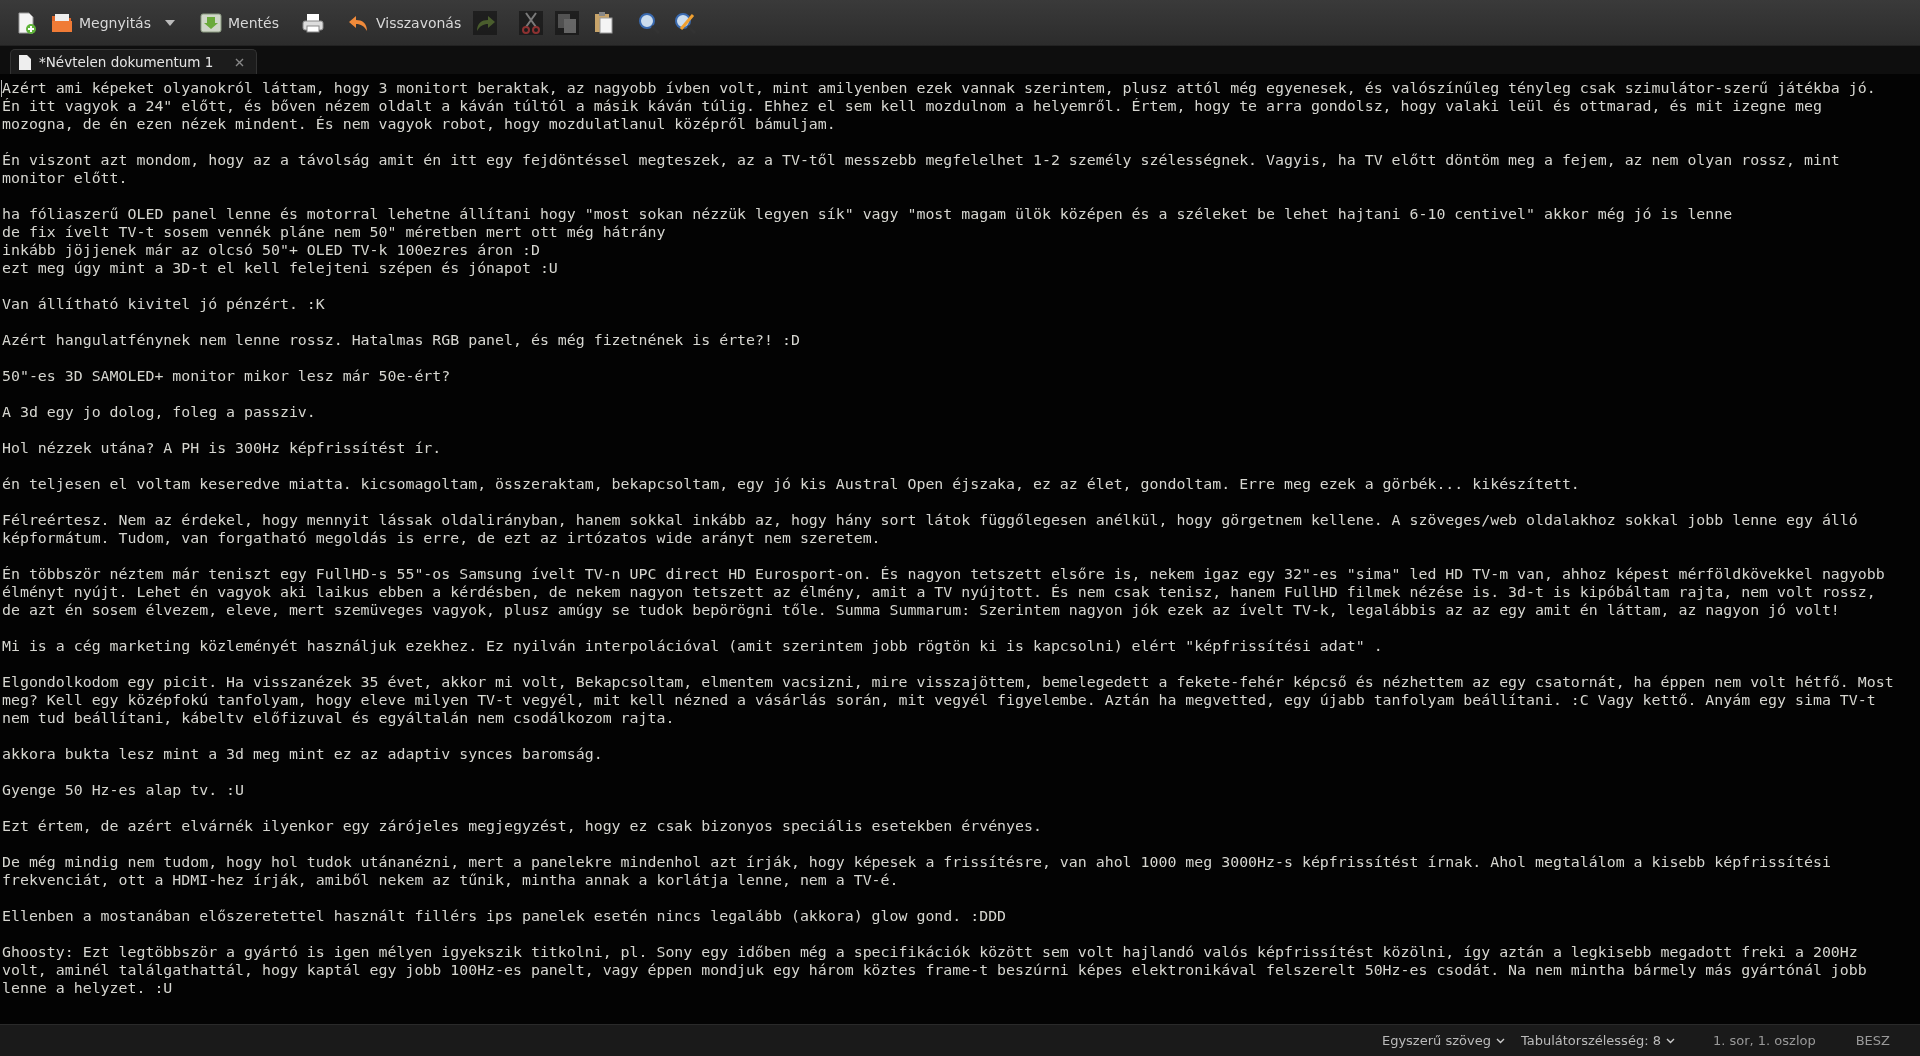 The height and width of the screenshot is (1056, 1920). Describe the element at coordinates (227, 376) in the screenshot. I see `text-line: 50"-es 3D SAMOLED+ monitor mikor lesz már 50e-ért?` at that location.